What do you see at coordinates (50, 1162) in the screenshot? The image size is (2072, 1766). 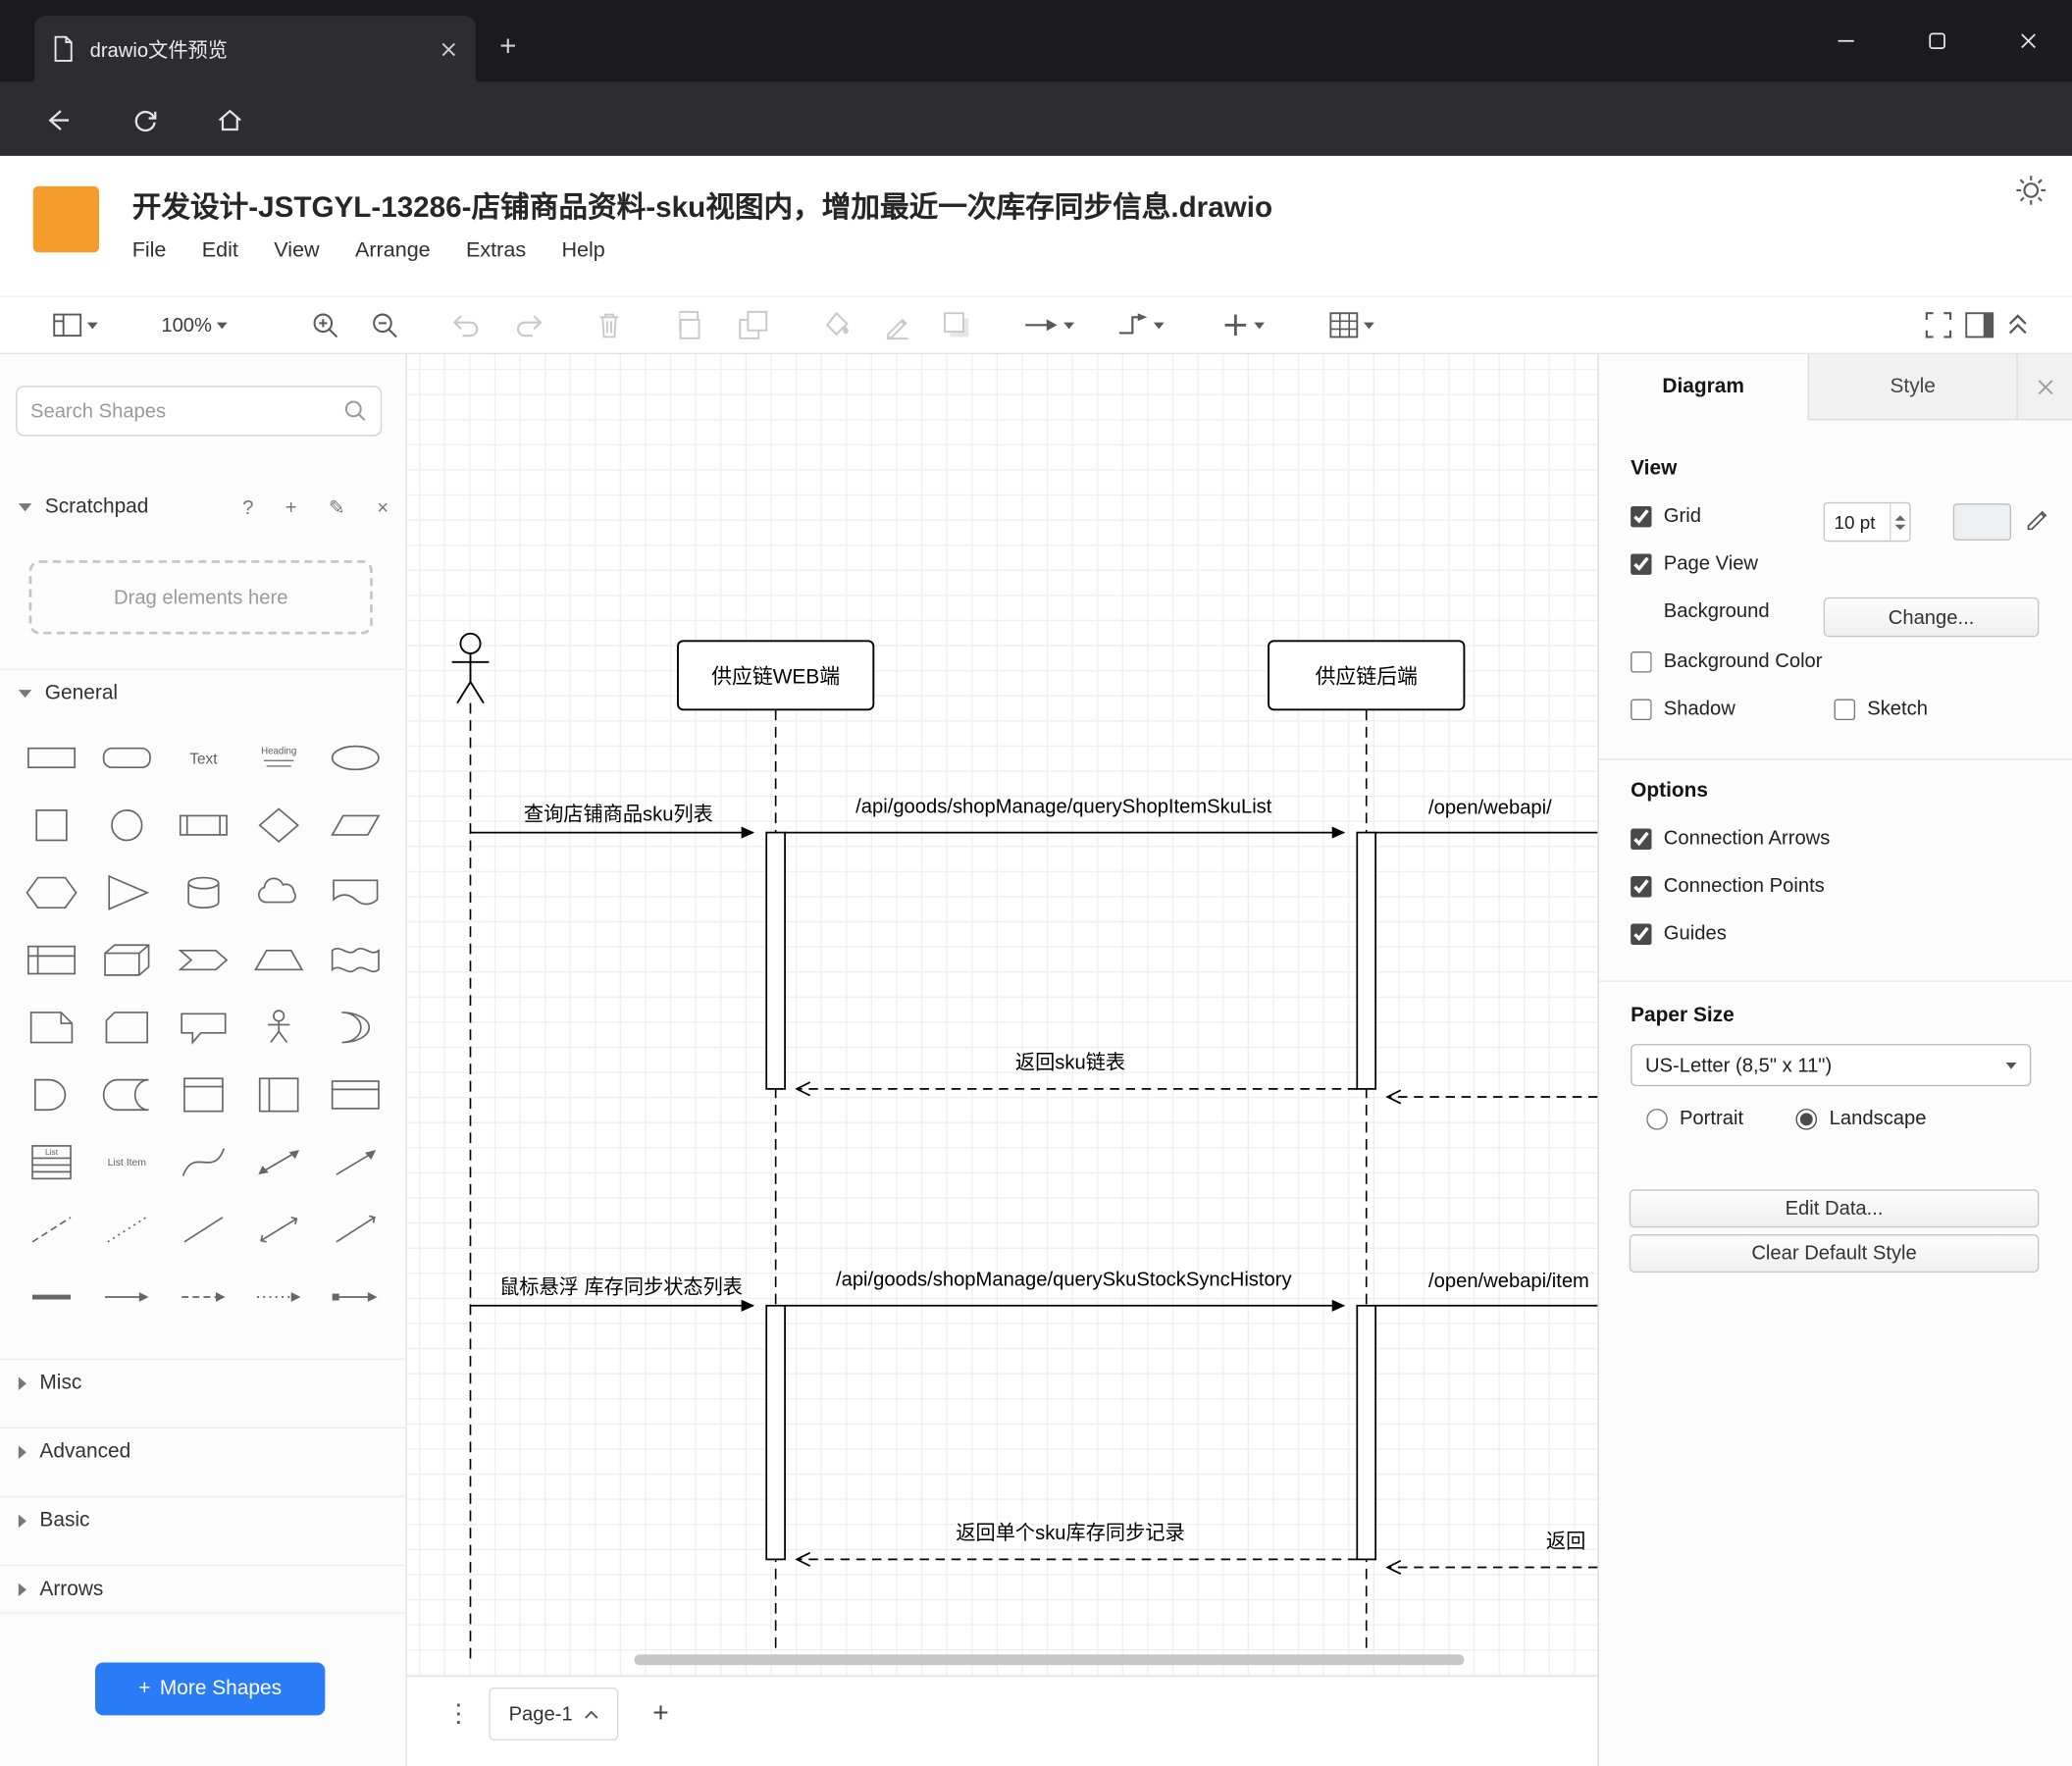 I see `list-shape: List` at bounding box center [50, 1162].